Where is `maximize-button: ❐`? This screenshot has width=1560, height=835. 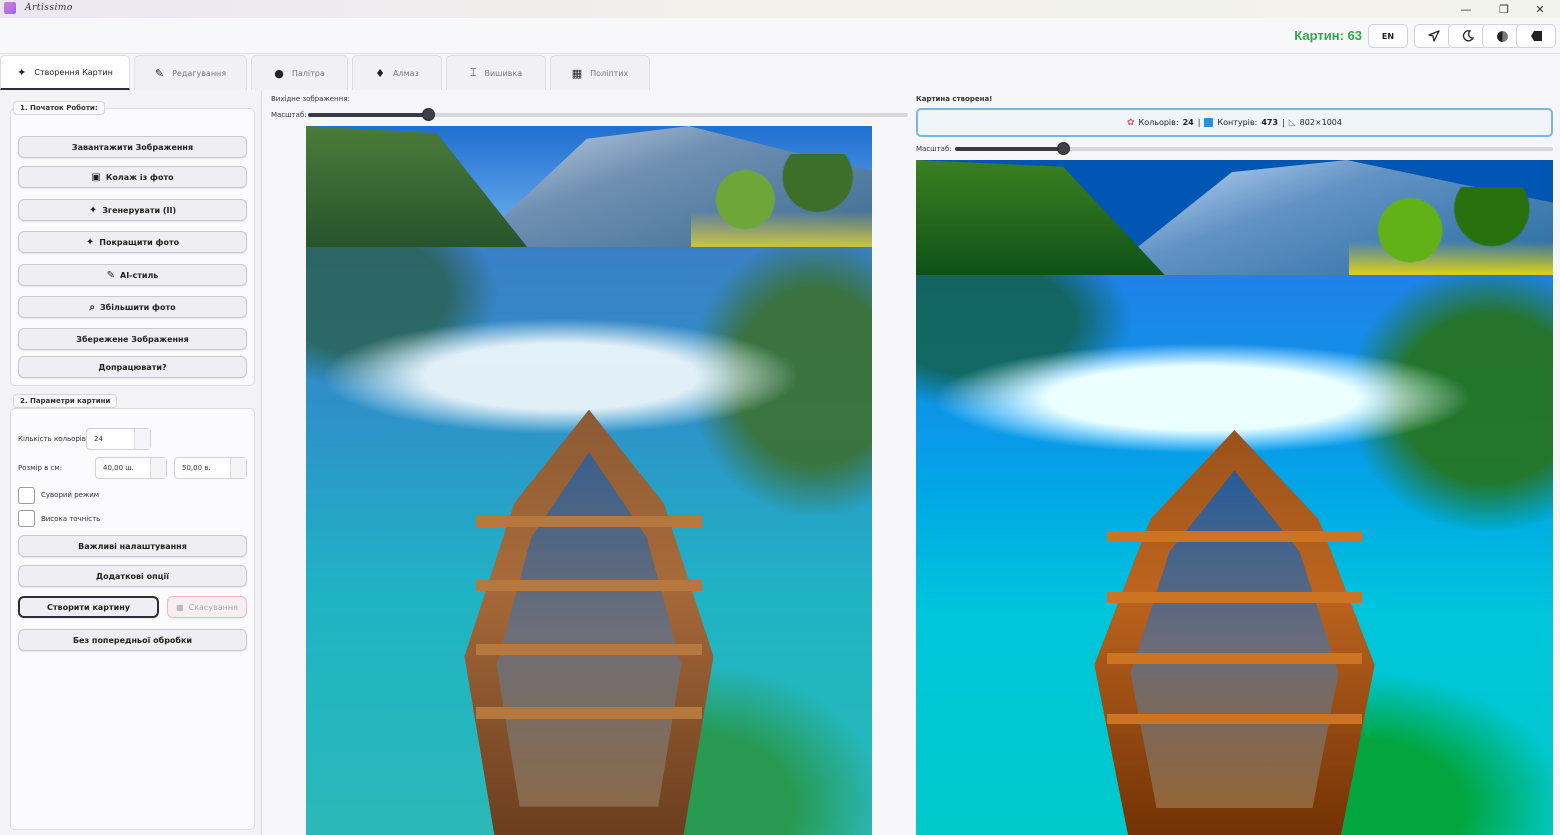 maximize-button: ❐ is located at coordinates (1504, 9).